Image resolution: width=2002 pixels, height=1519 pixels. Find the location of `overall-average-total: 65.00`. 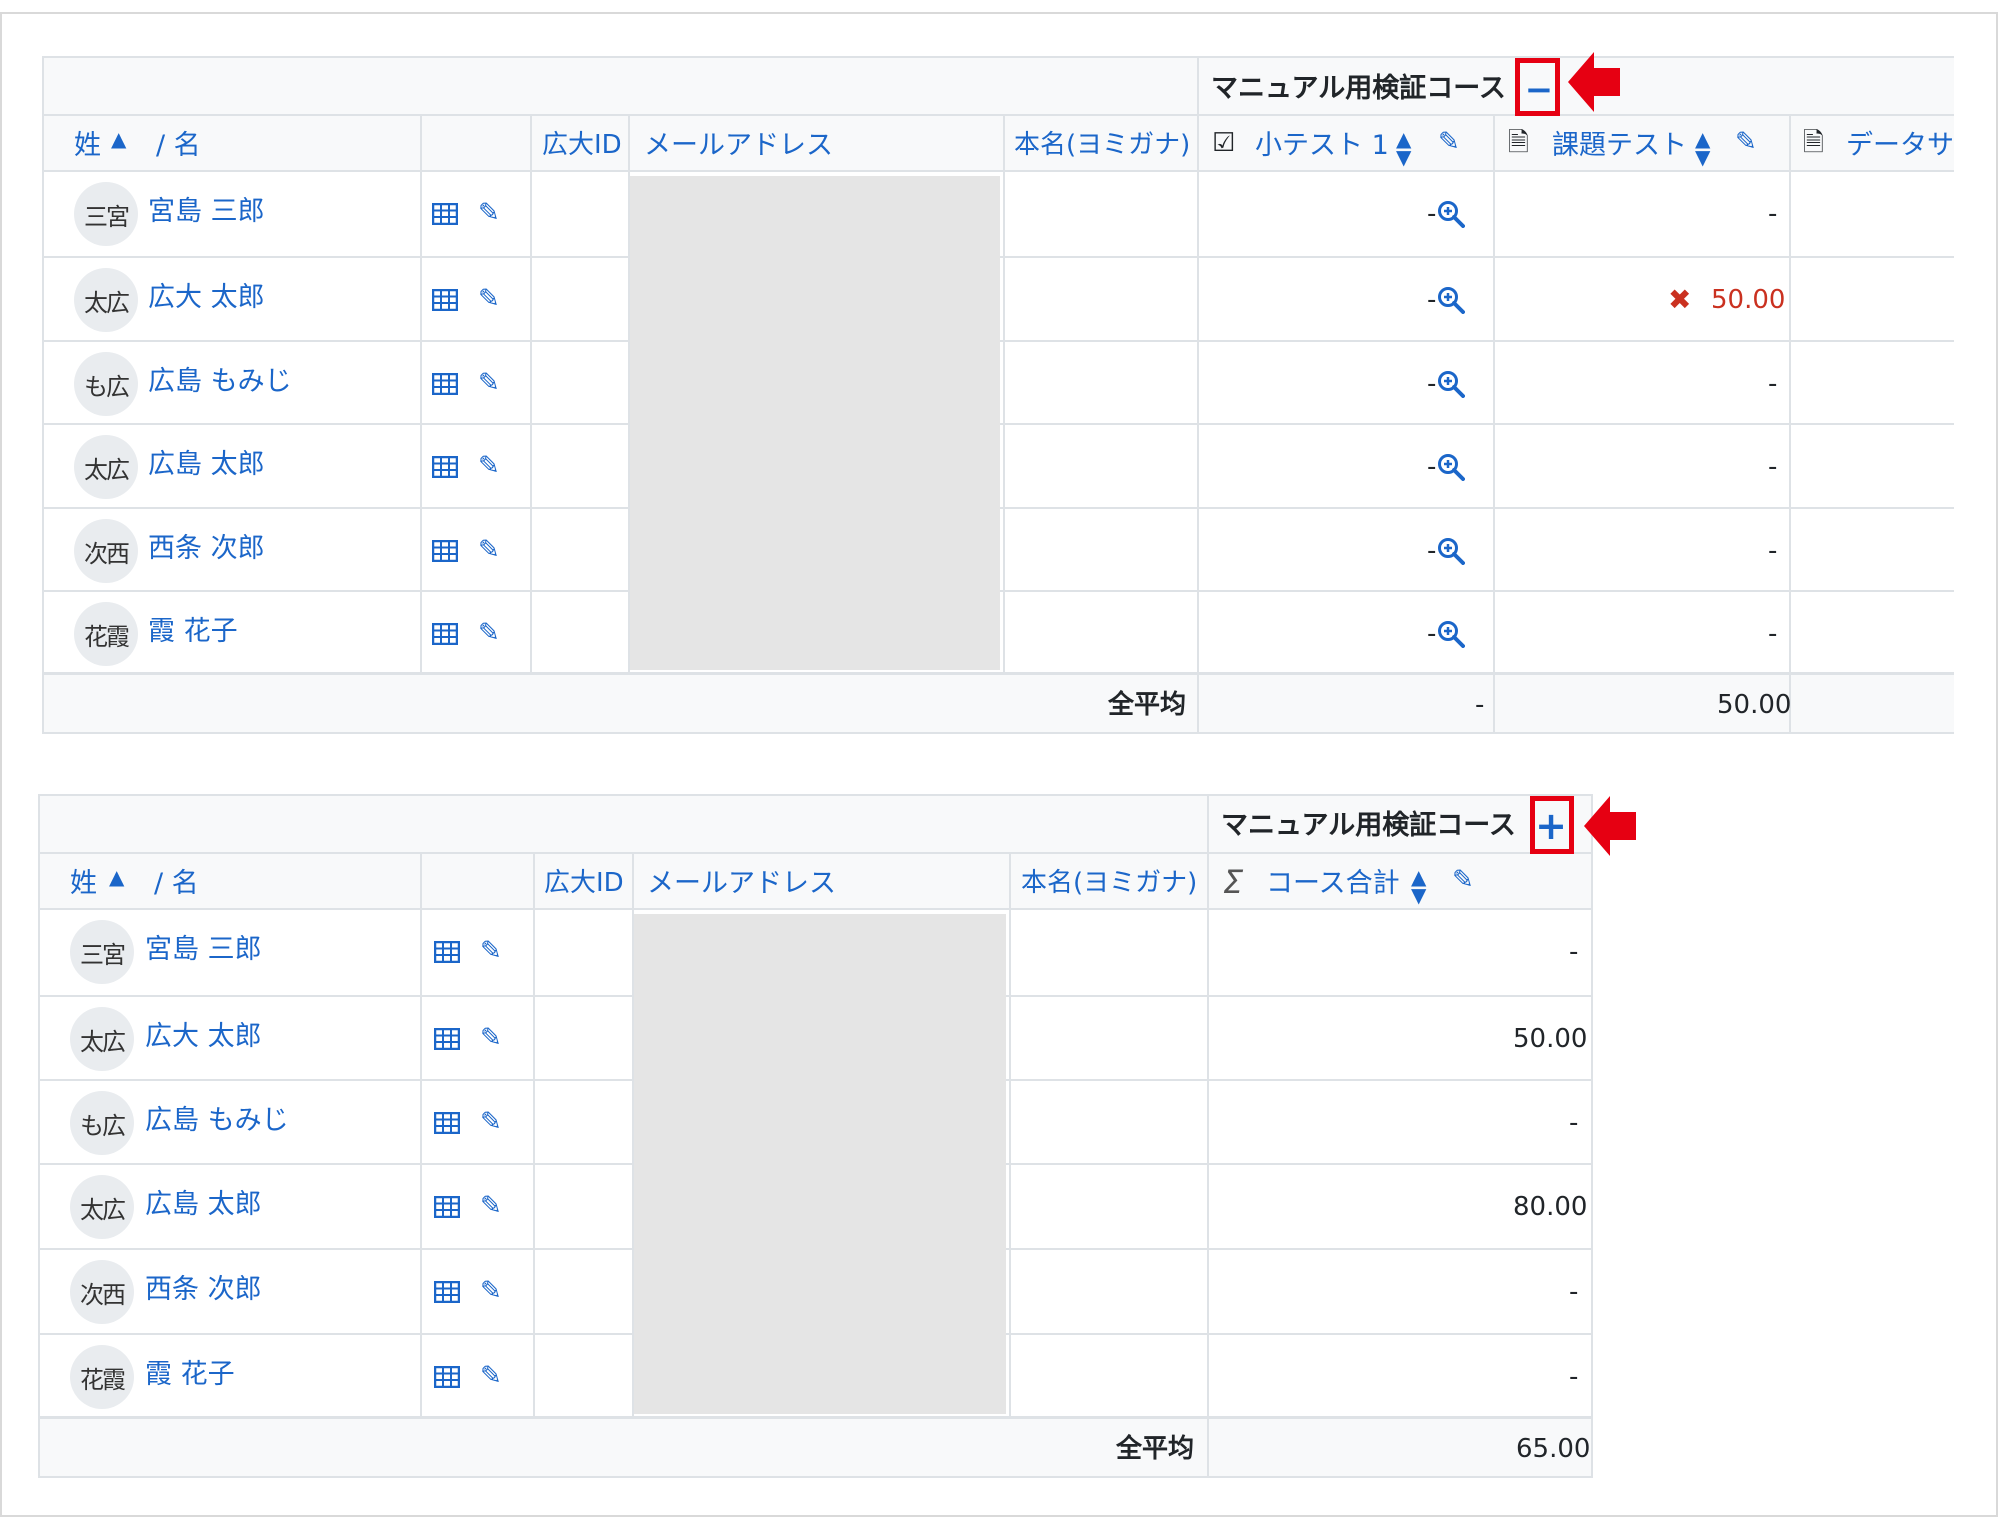

overall-average-total: 65.00 is located at coordinates (1553, 1449).